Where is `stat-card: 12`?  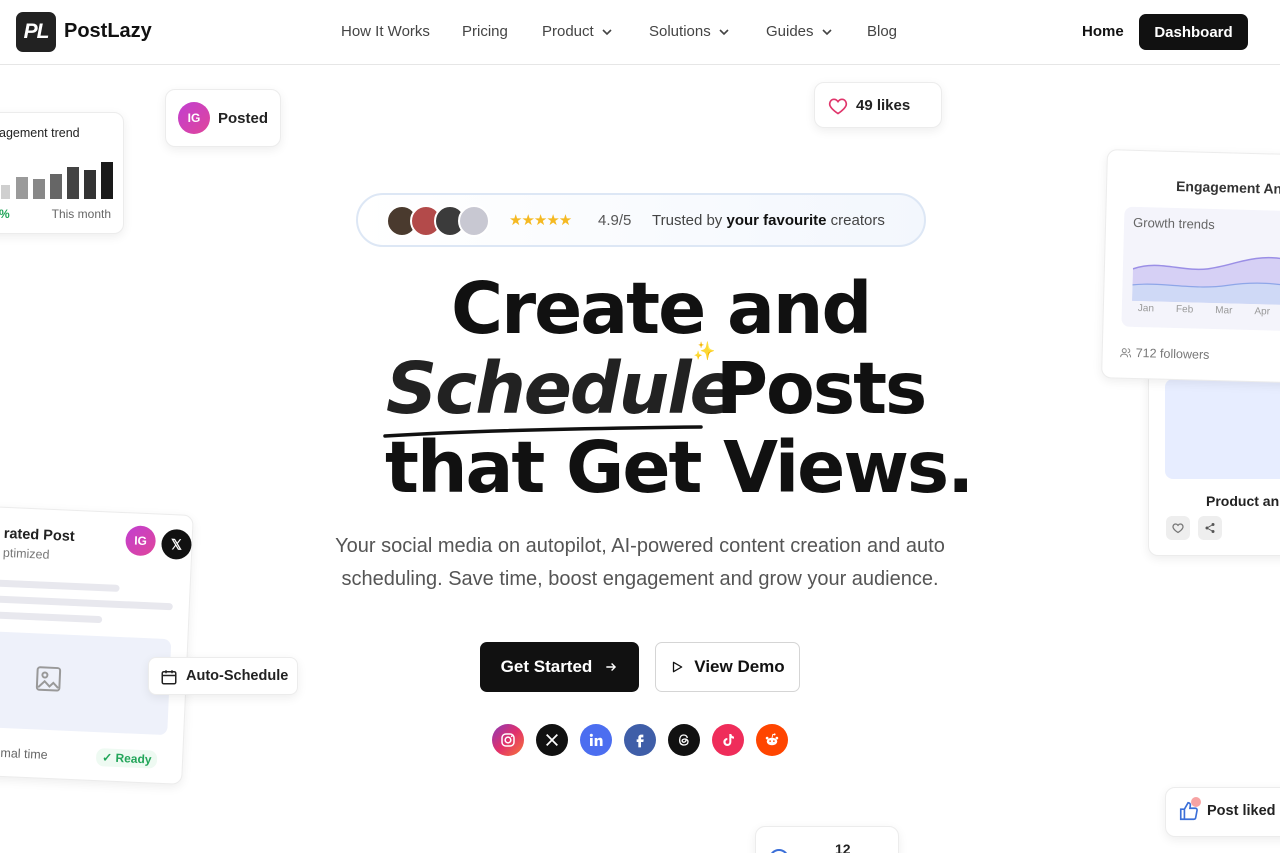 stat-card: 12 is located at coordinates (827, 839).